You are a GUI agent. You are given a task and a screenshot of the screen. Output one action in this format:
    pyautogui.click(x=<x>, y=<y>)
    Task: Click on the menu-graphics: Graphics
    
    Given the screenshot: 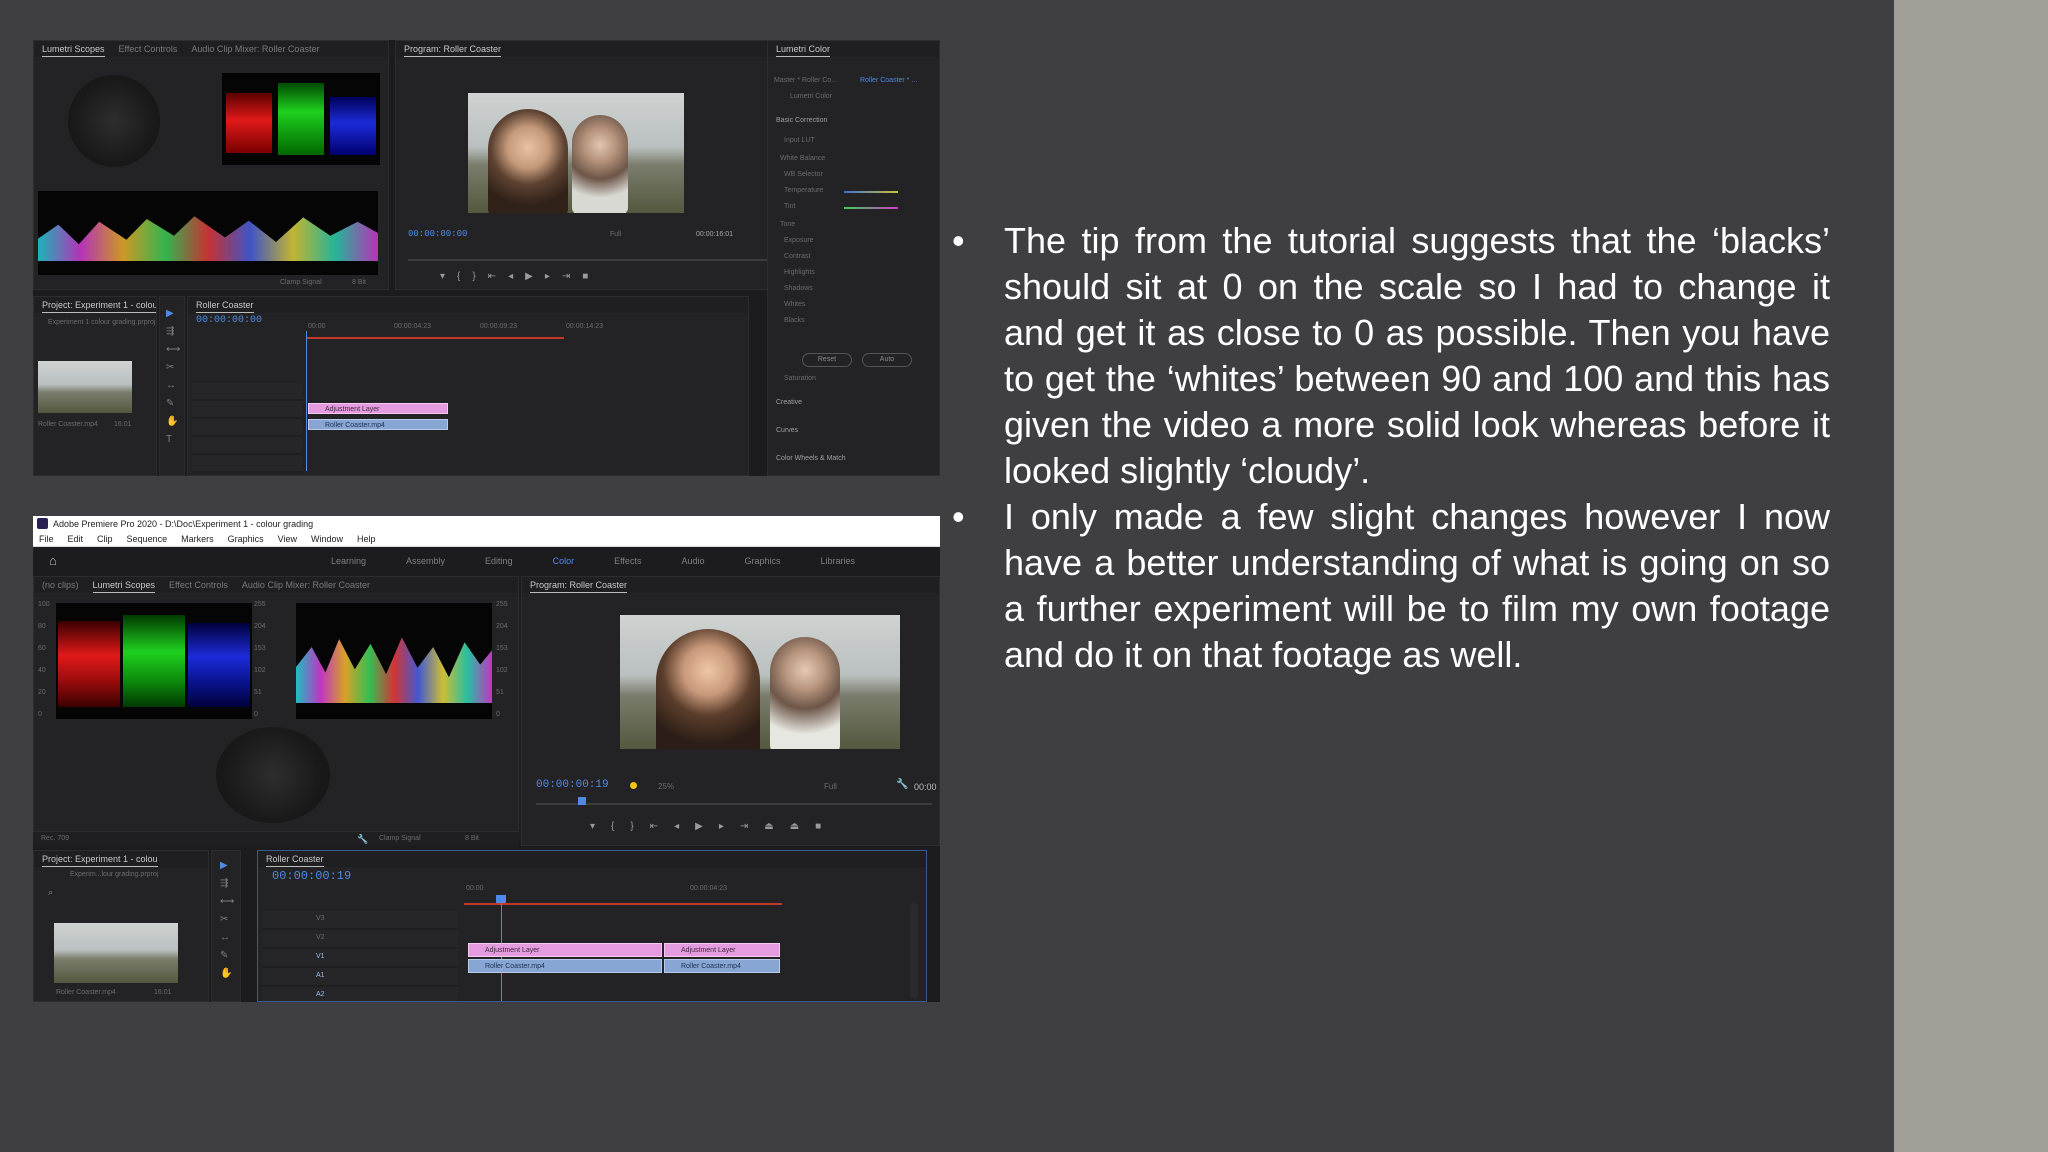 What is the action you would take?
    pyautogui.click(x=246, y=539)
    